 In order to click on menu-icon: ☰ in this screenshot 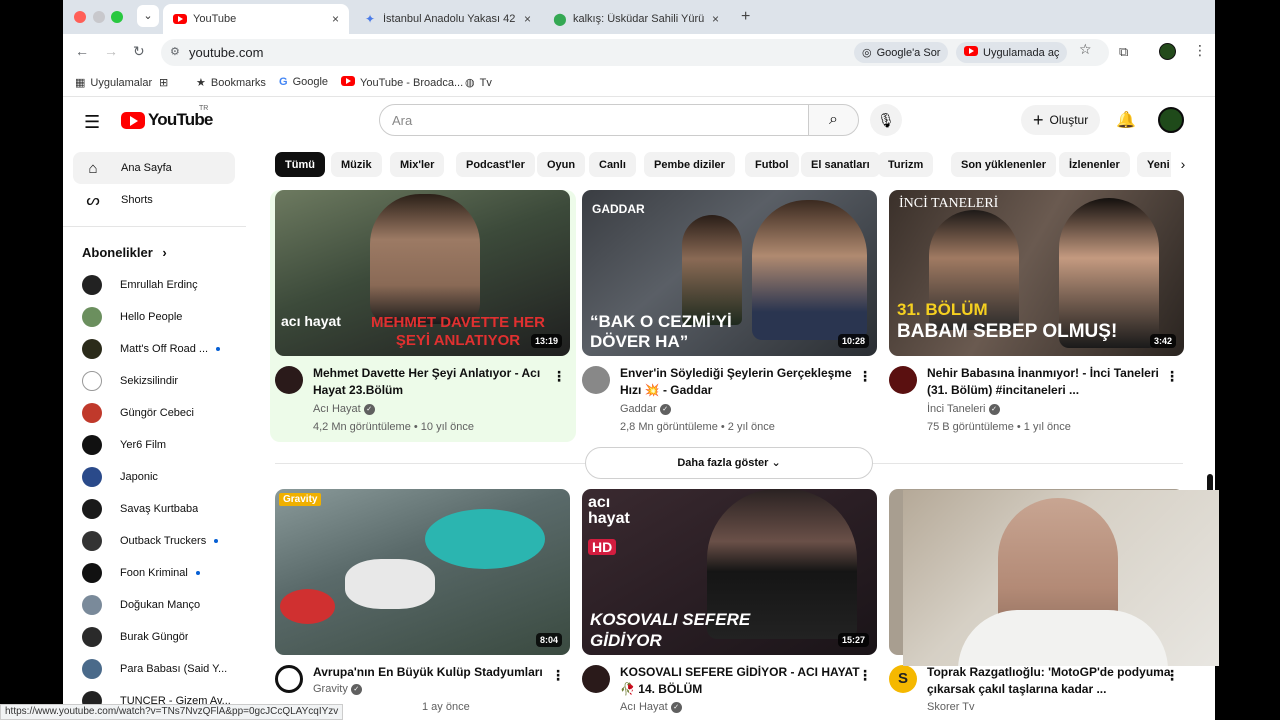, I will do `click(92, 122)`.